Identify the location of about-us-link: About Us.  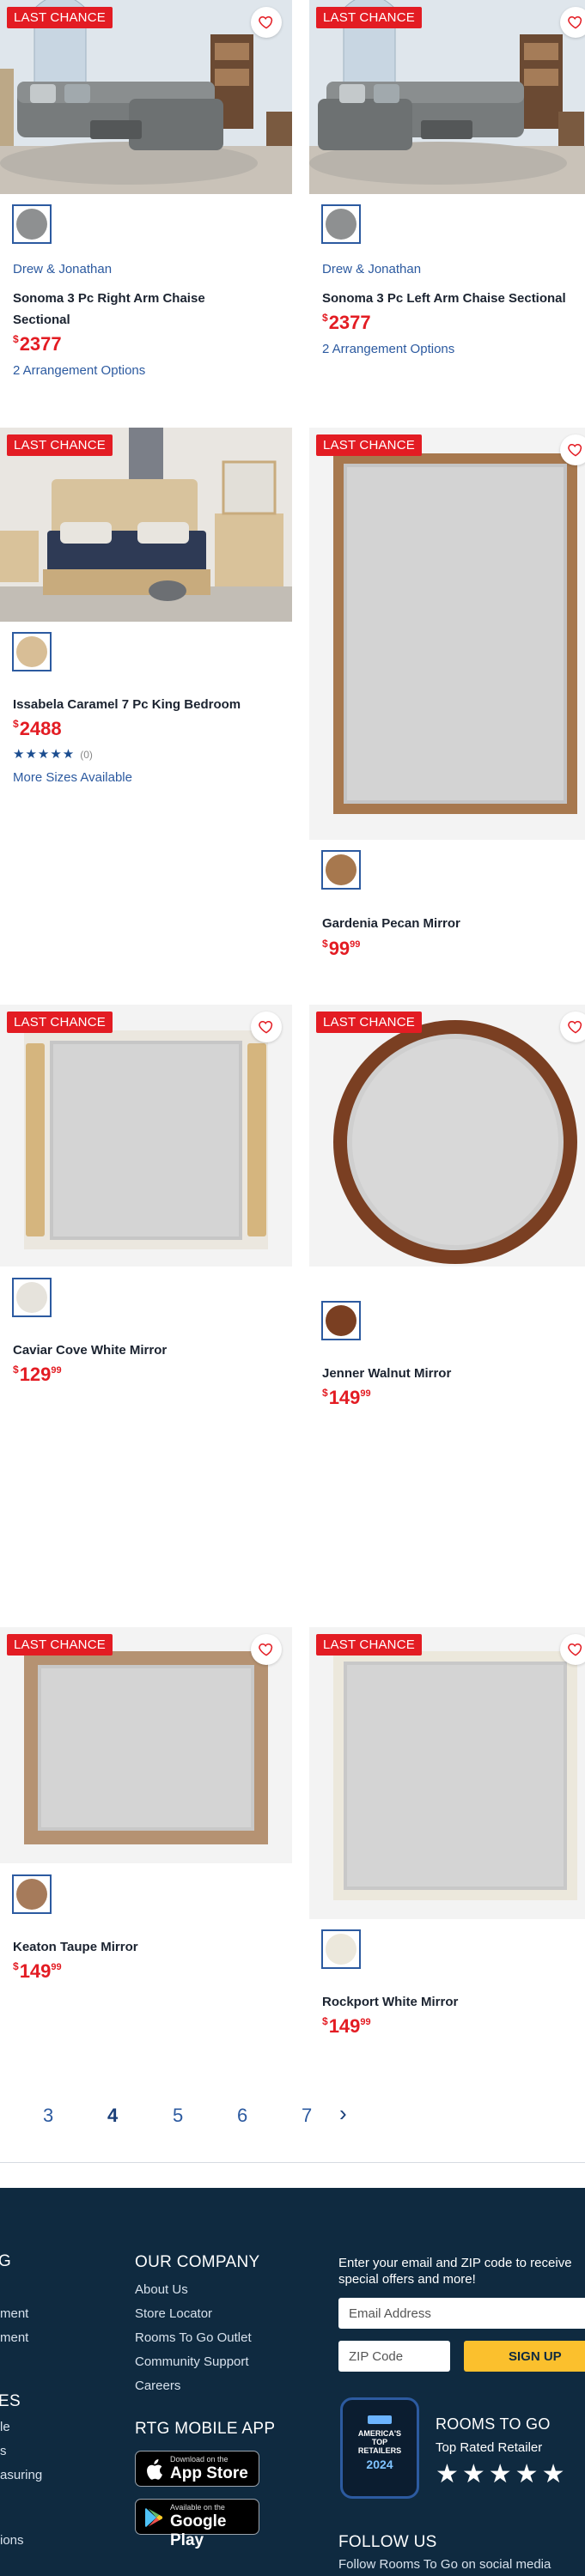
(162, 2289).